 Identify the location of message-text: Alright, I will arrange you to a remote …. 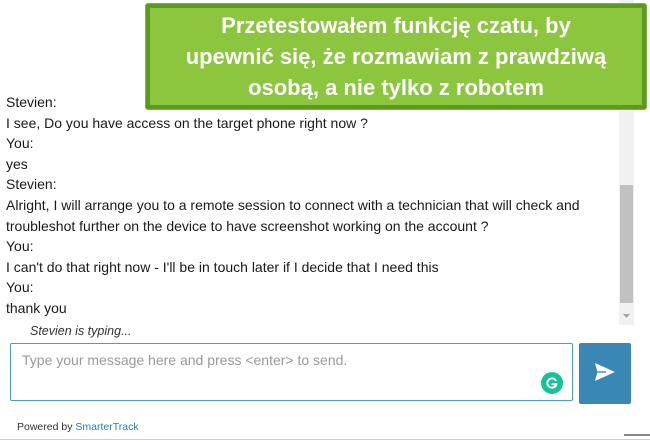
(293, 204).